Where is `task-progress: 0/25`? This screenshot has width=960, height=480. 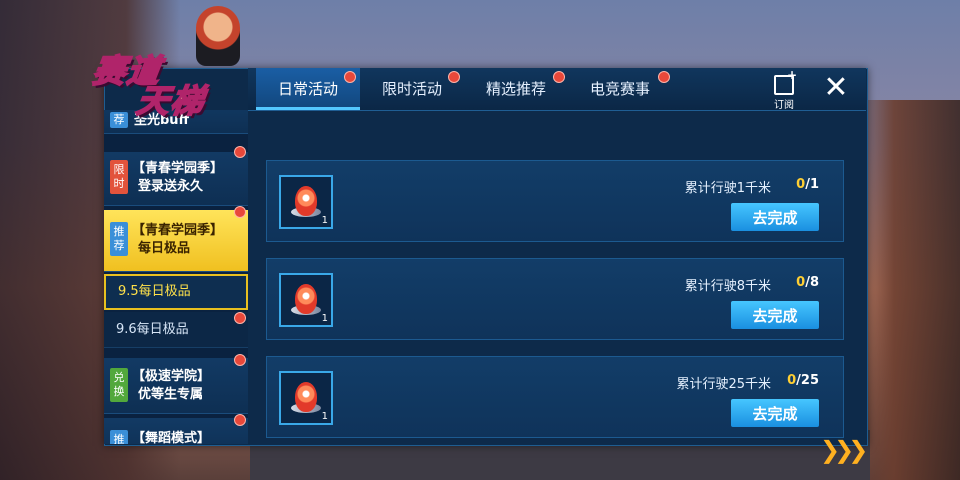 task-progress: 0/25 is located at coordinates (803, 380).